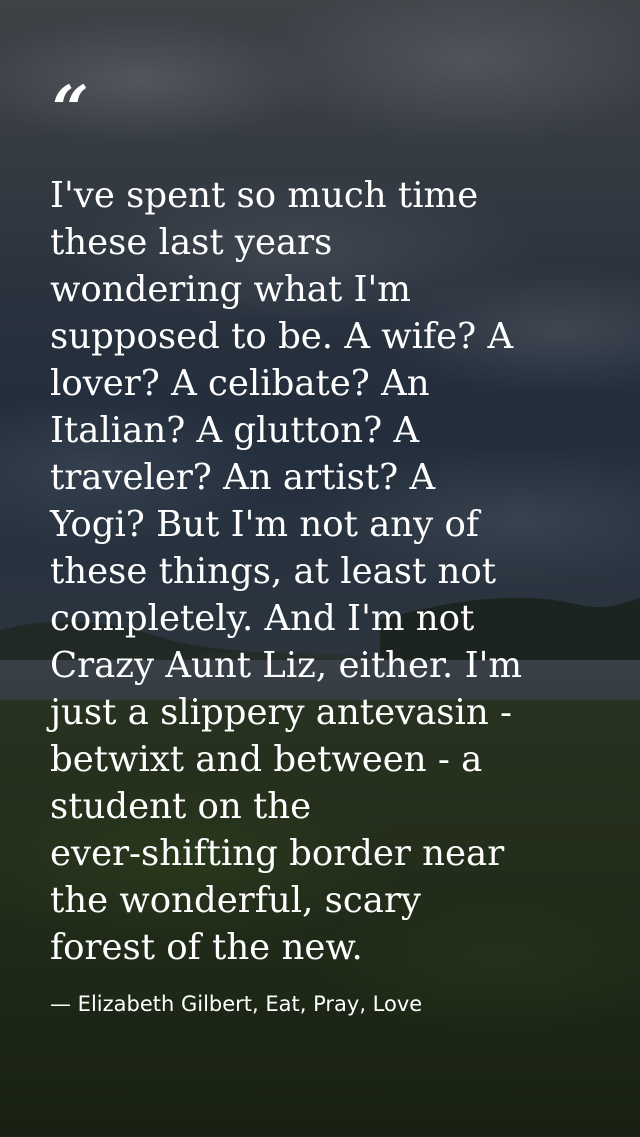  Describe the element at coordinates (70, 109) in the screenshot. I see `quotation-mark-icon: “` at that location.